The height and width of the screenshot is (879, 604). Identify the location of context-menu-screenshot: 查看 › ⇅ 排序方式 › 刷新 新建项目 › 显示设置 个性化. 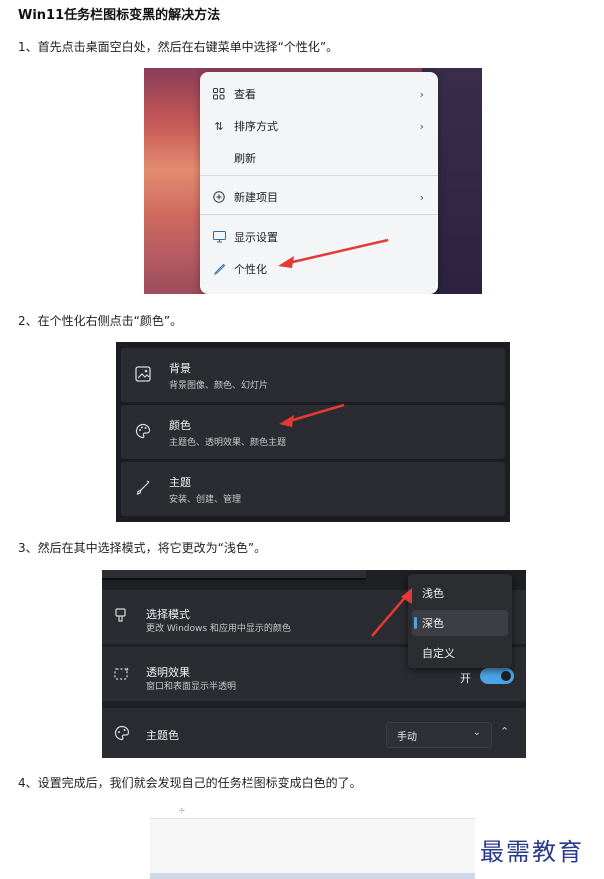
(313, 181).